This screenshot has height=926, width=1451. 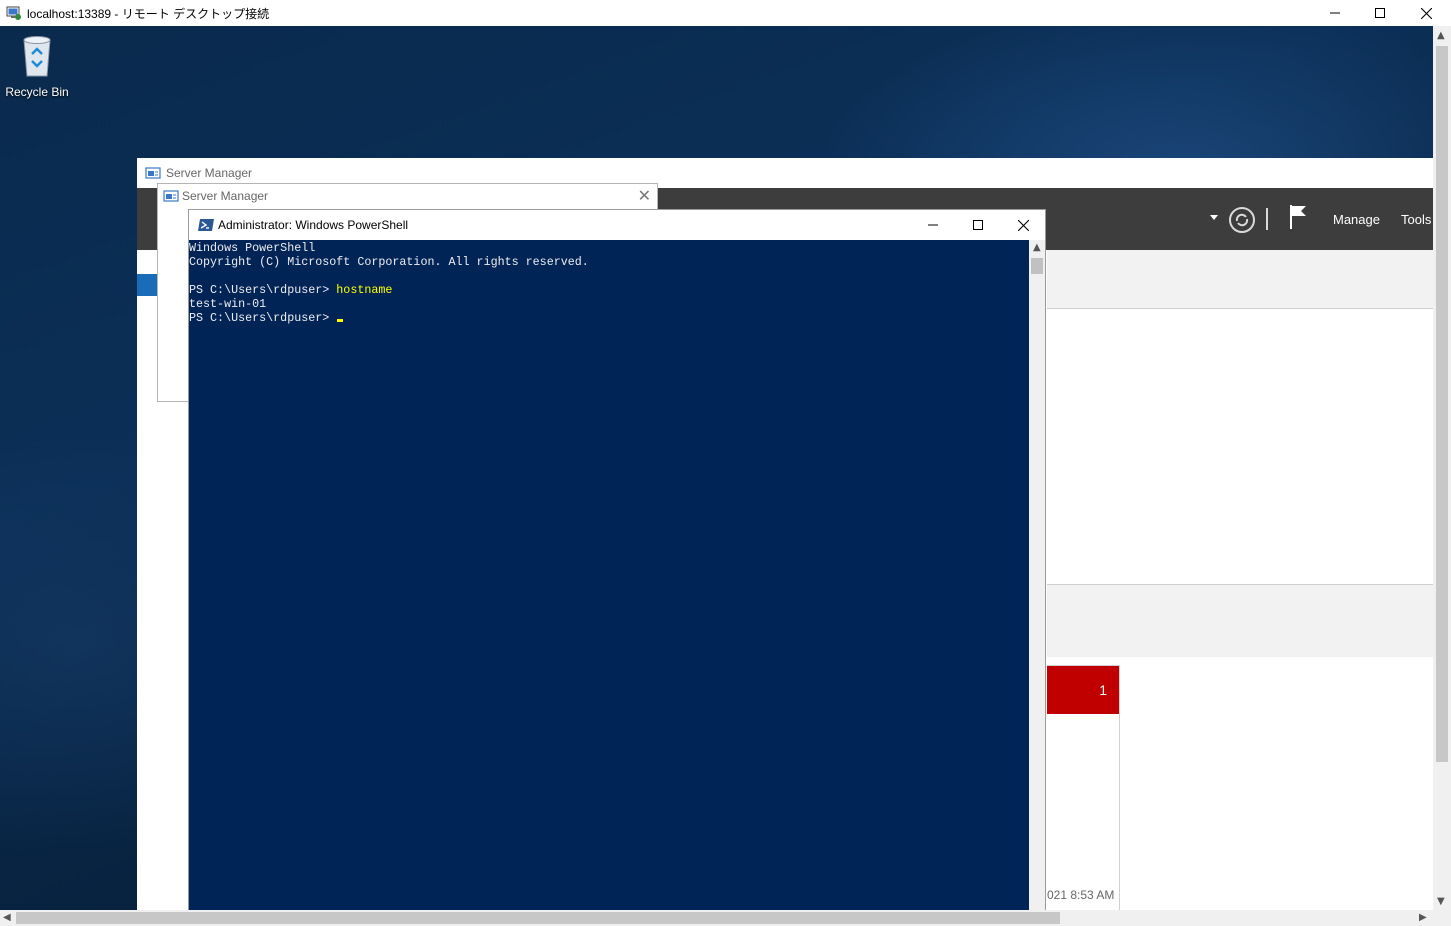 I want to click on tools-menu: Tools, so click(x=1416, y=219).